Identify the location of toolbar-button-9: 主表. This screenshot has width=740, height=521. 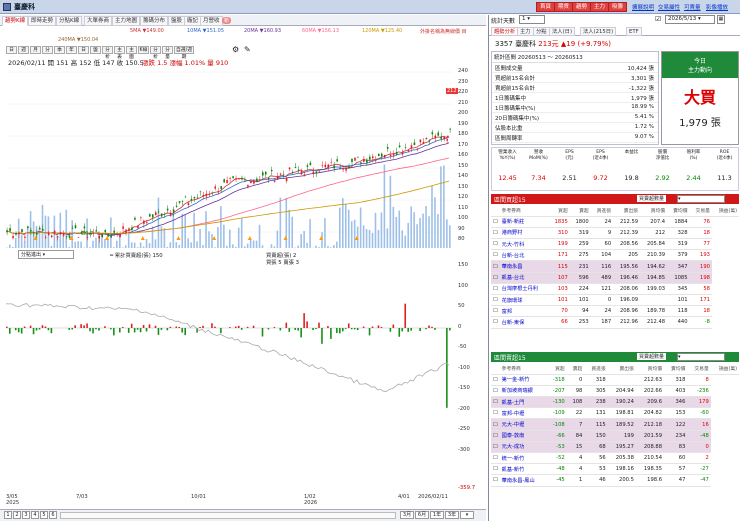
(119, 53).